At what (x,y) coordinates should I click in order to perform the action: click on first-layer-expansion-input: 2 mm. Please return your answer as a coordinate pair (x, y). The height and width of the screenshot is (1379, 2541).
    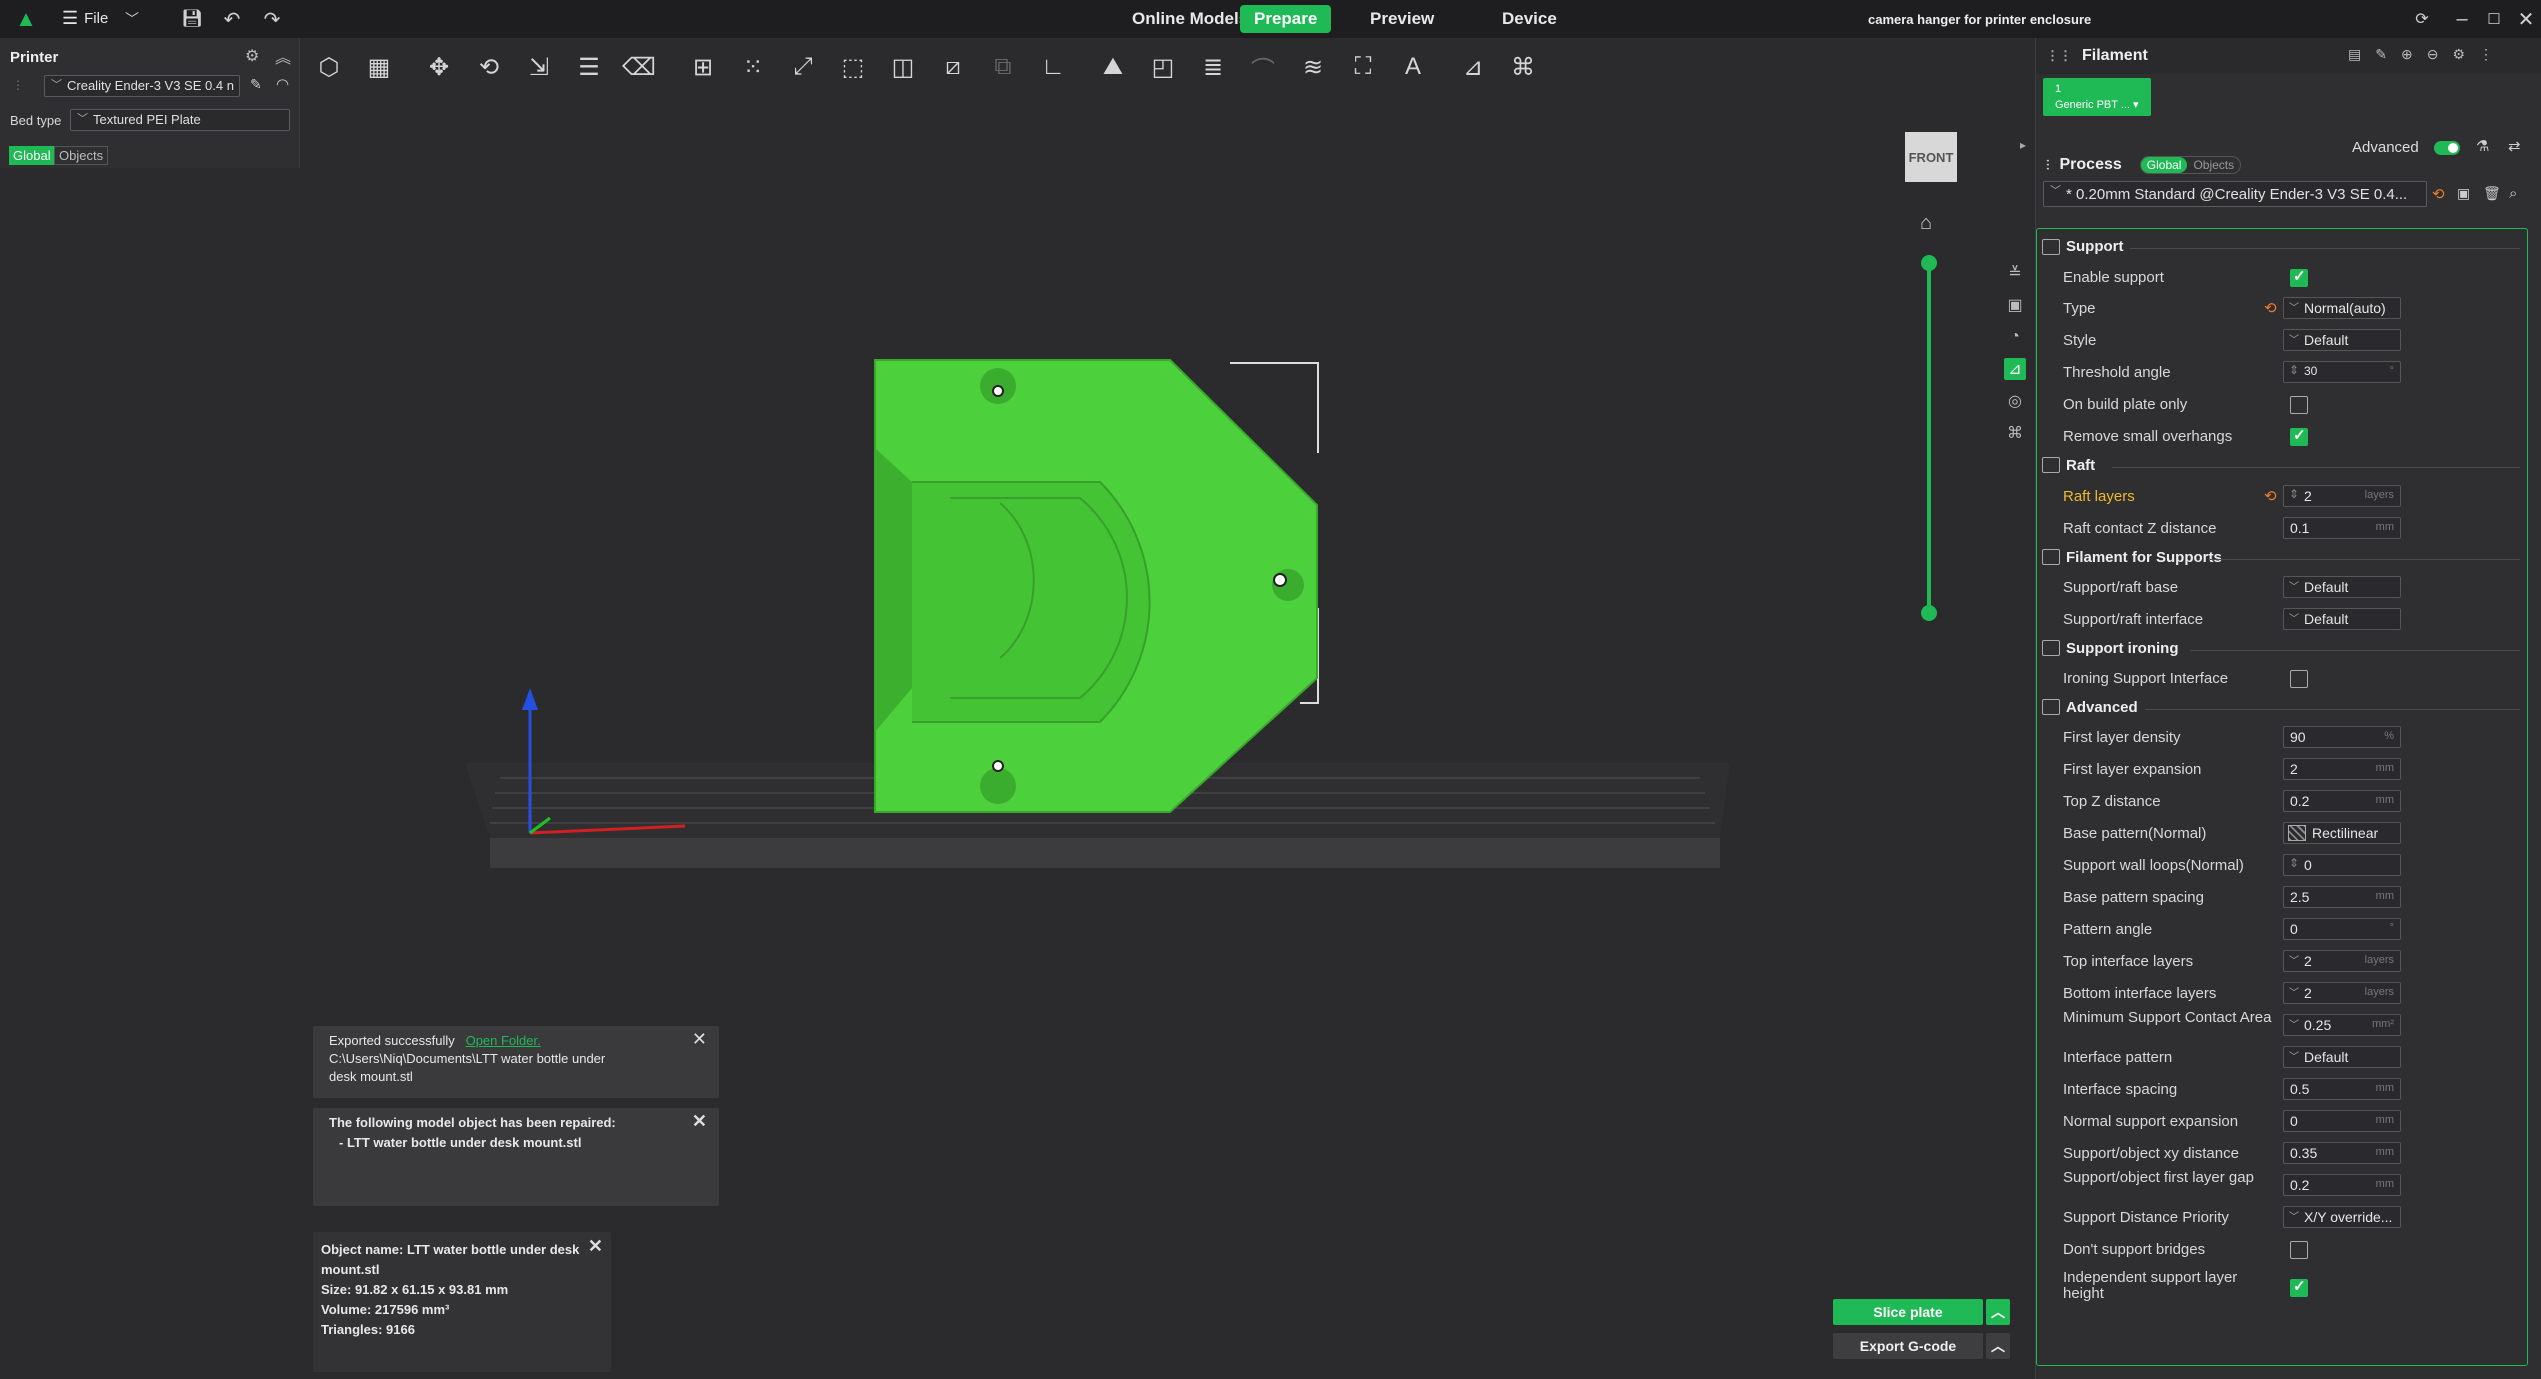
    Looking at the image, I should click on (2342, 769).